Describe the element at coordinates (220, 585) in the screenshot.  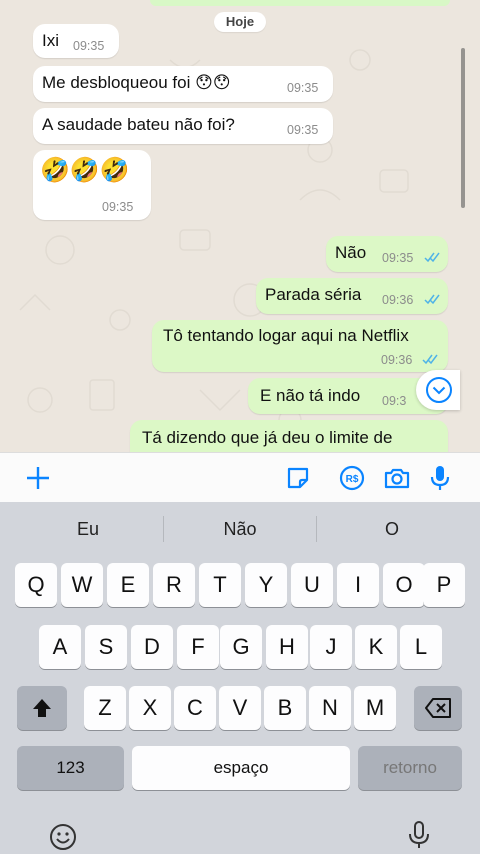
I see `key-t: T` at that location.